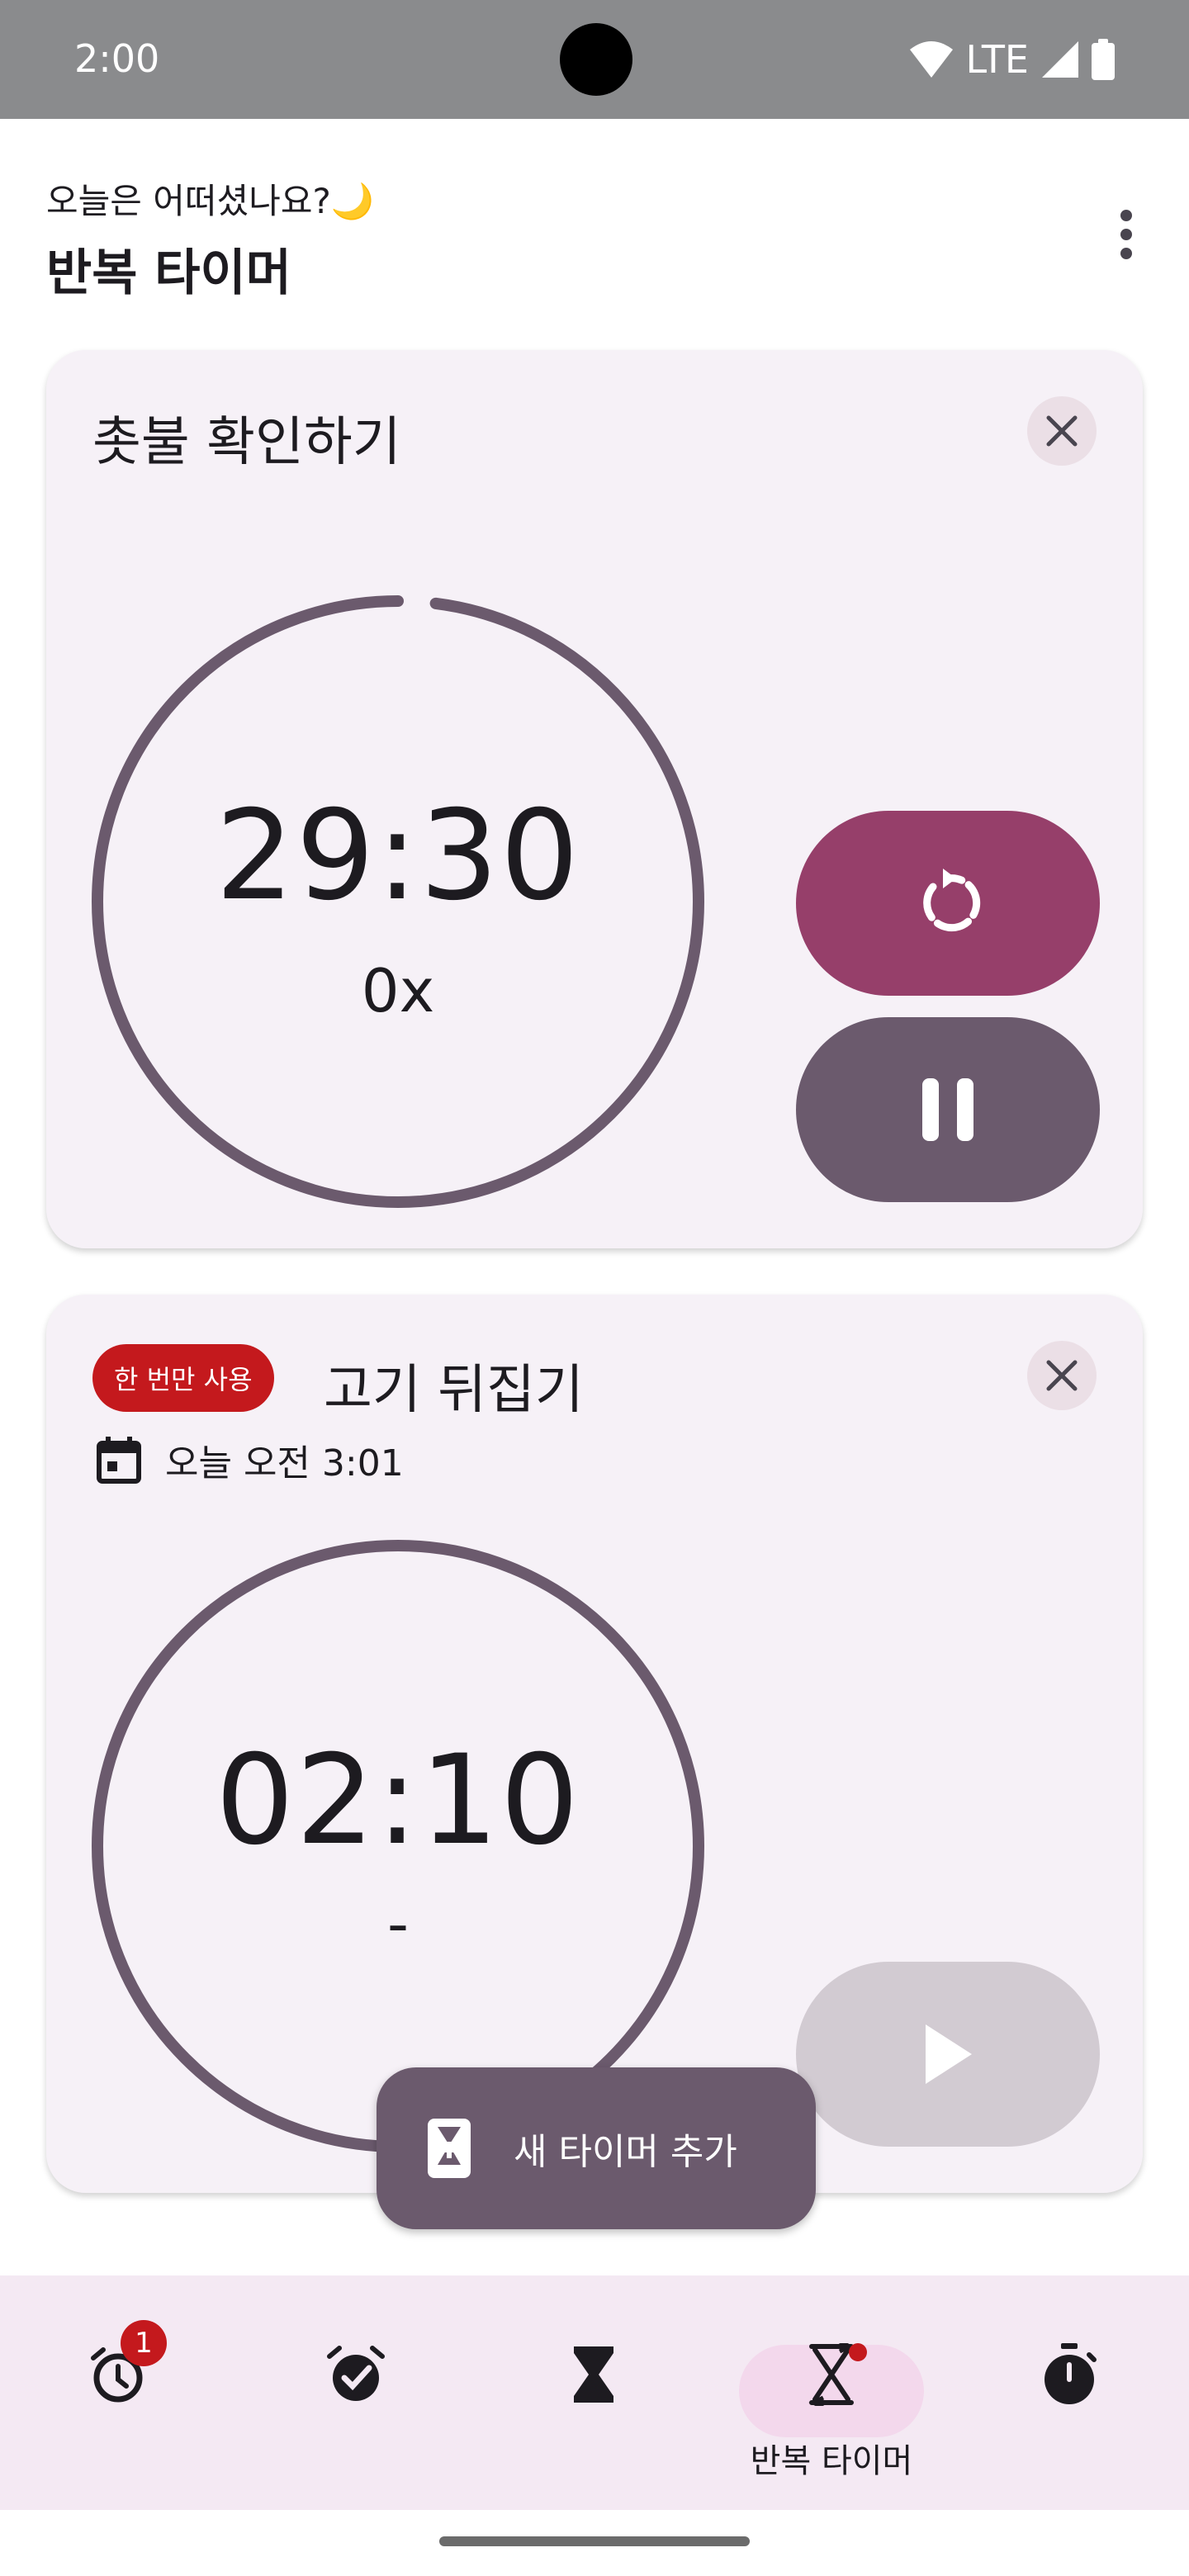 This screenshot has height=2576, width=1189. I want to click on stopwatch-icon, so click(1069, 2375).